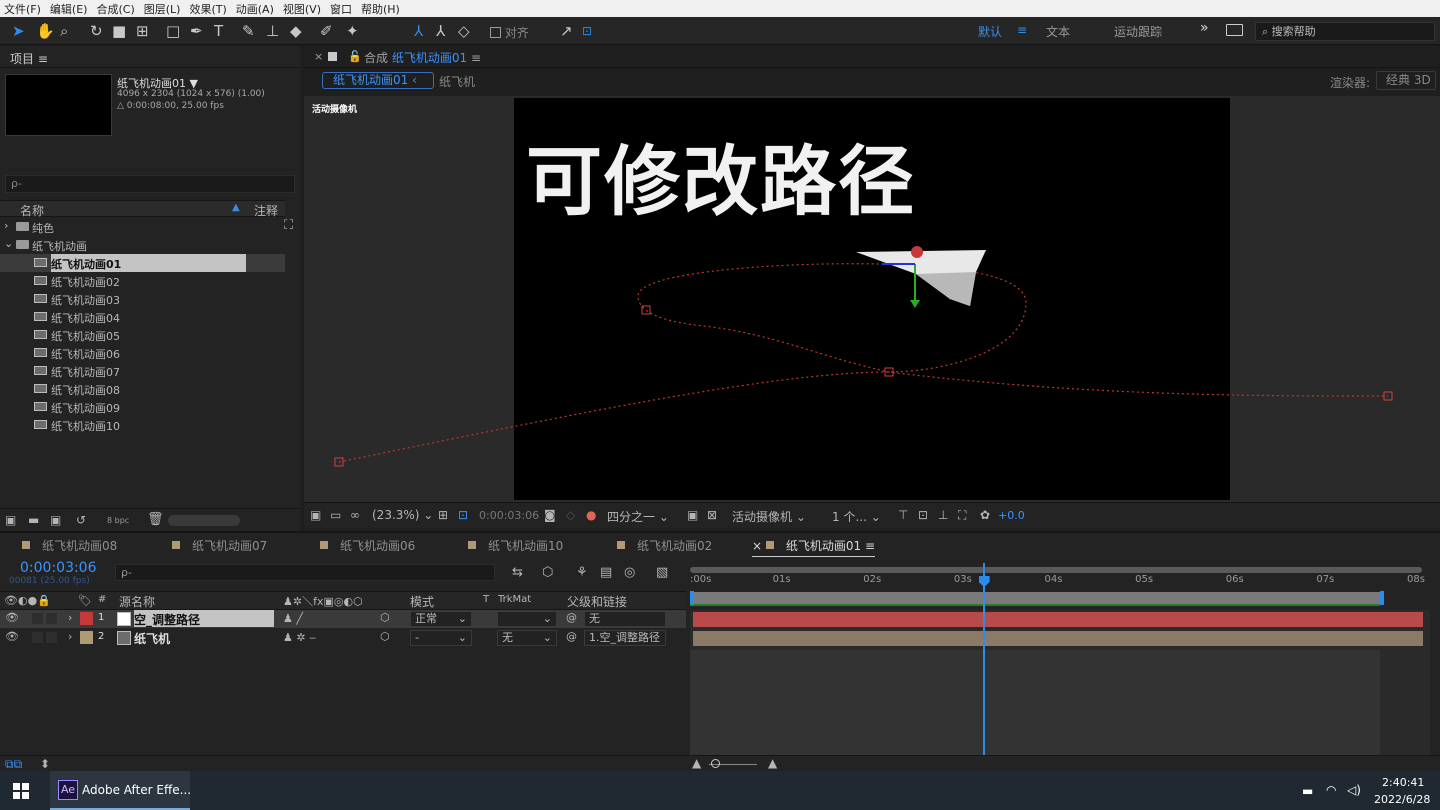 The width and height of the screenshot is (1440, 810). What do you see at coordinates (58, 568) in the screenshot?
I see `current-time-display: 0:00:03:06` at bounding box center [58, 568].